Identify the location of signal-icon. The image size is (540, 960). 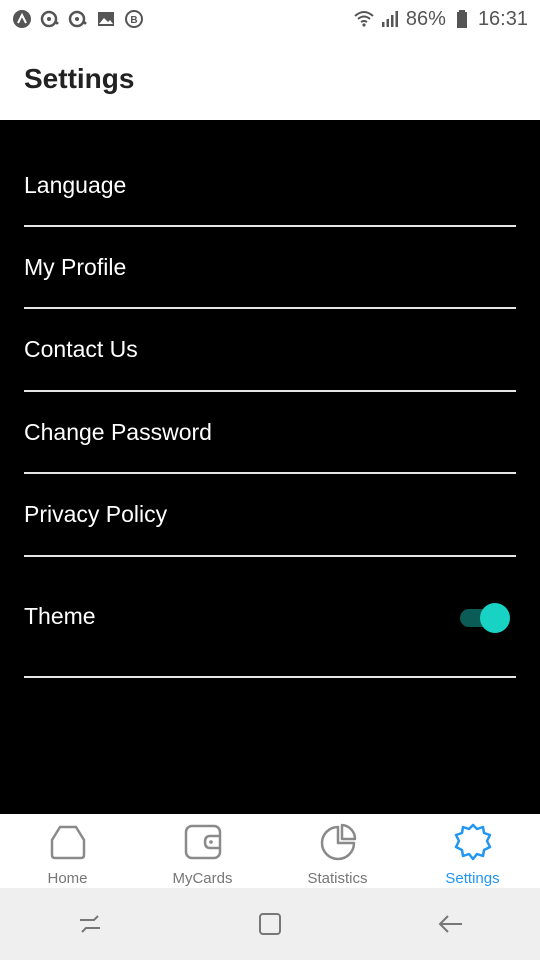
(390, 19).